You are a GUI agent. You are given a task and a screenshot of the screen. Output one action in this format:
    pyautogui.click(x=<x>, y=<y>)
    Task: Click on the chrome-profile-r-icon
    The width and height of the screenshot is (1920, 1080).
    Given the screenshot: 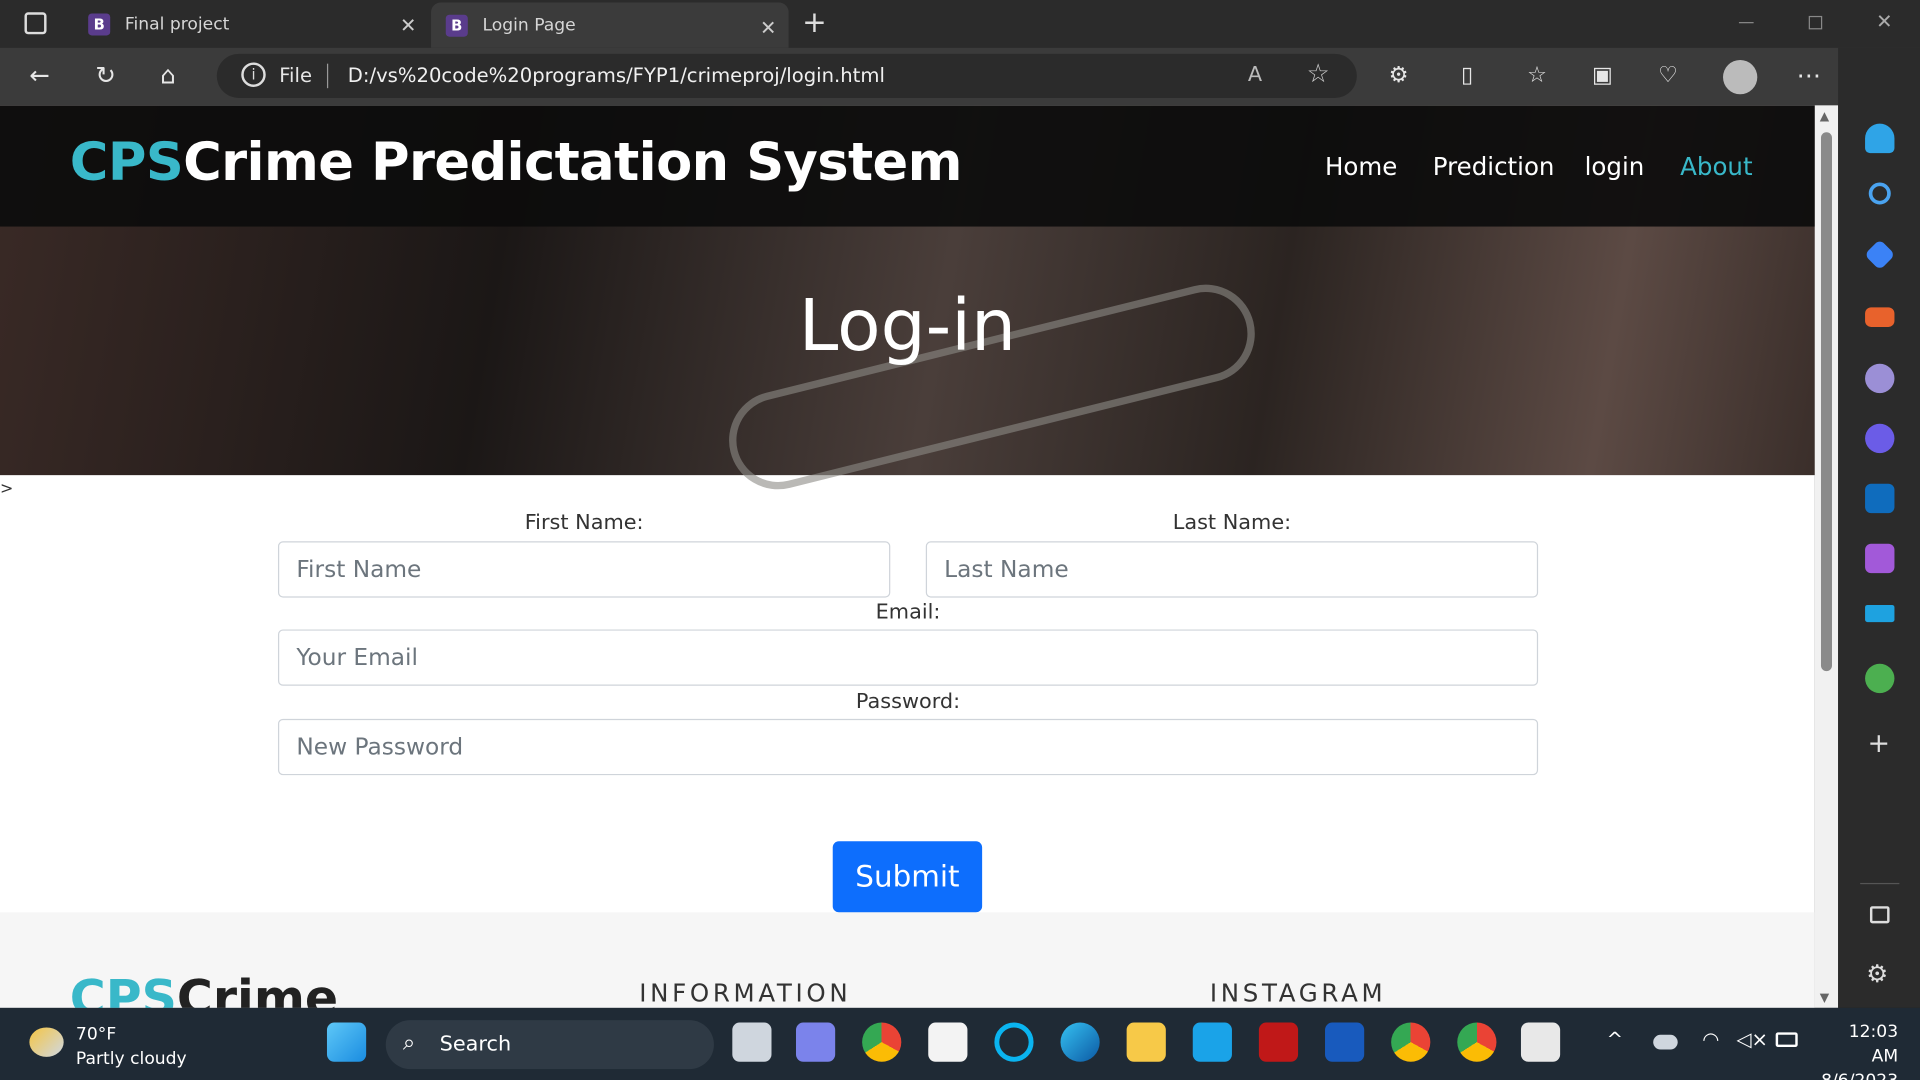 What is the action you would take?
    pyautogui.click(x=1411, y=1042)
    